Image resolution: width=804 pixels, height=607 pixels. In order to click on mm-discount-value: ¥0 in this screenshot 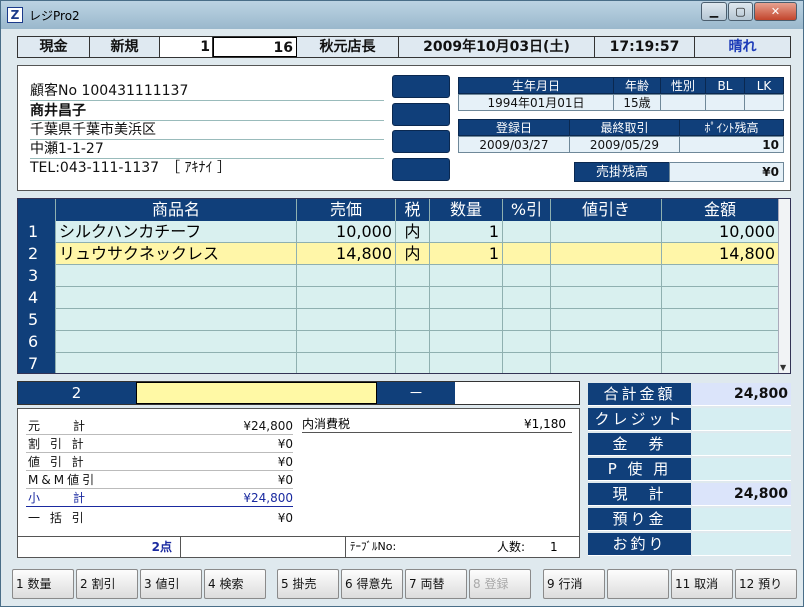, I will do `click(285, 480)`.